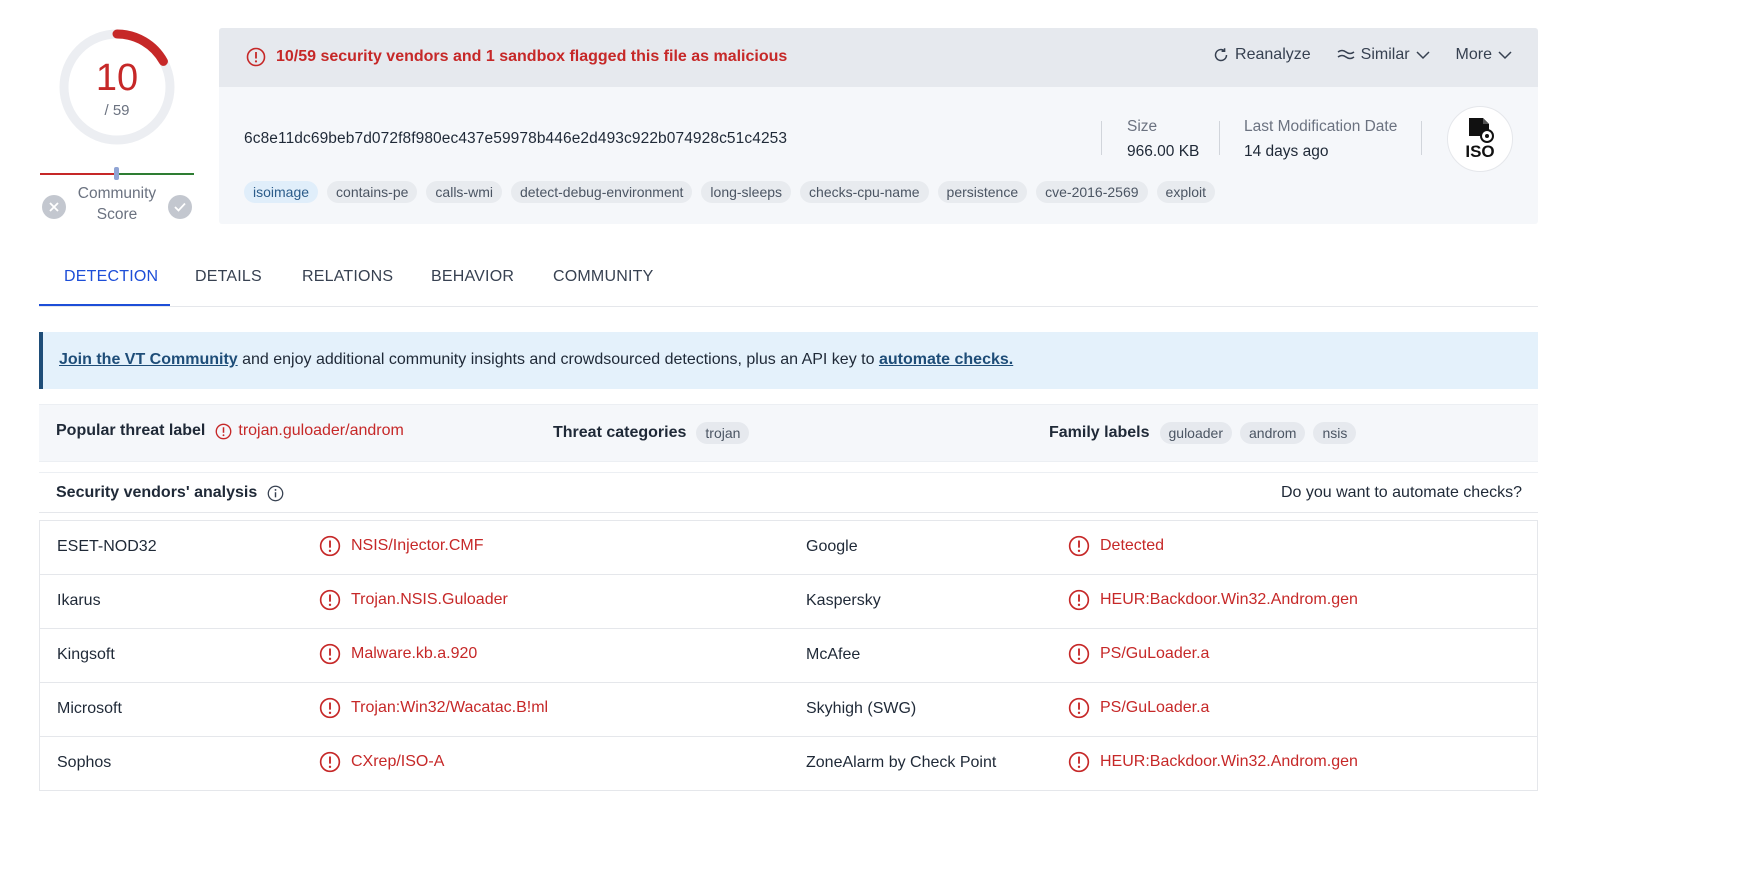 Image resolution: width=1750 pixels, height=881 pixels. I want to click on vendor-result-text: Trojan.NSIS.Guloader, so click(429, 599).